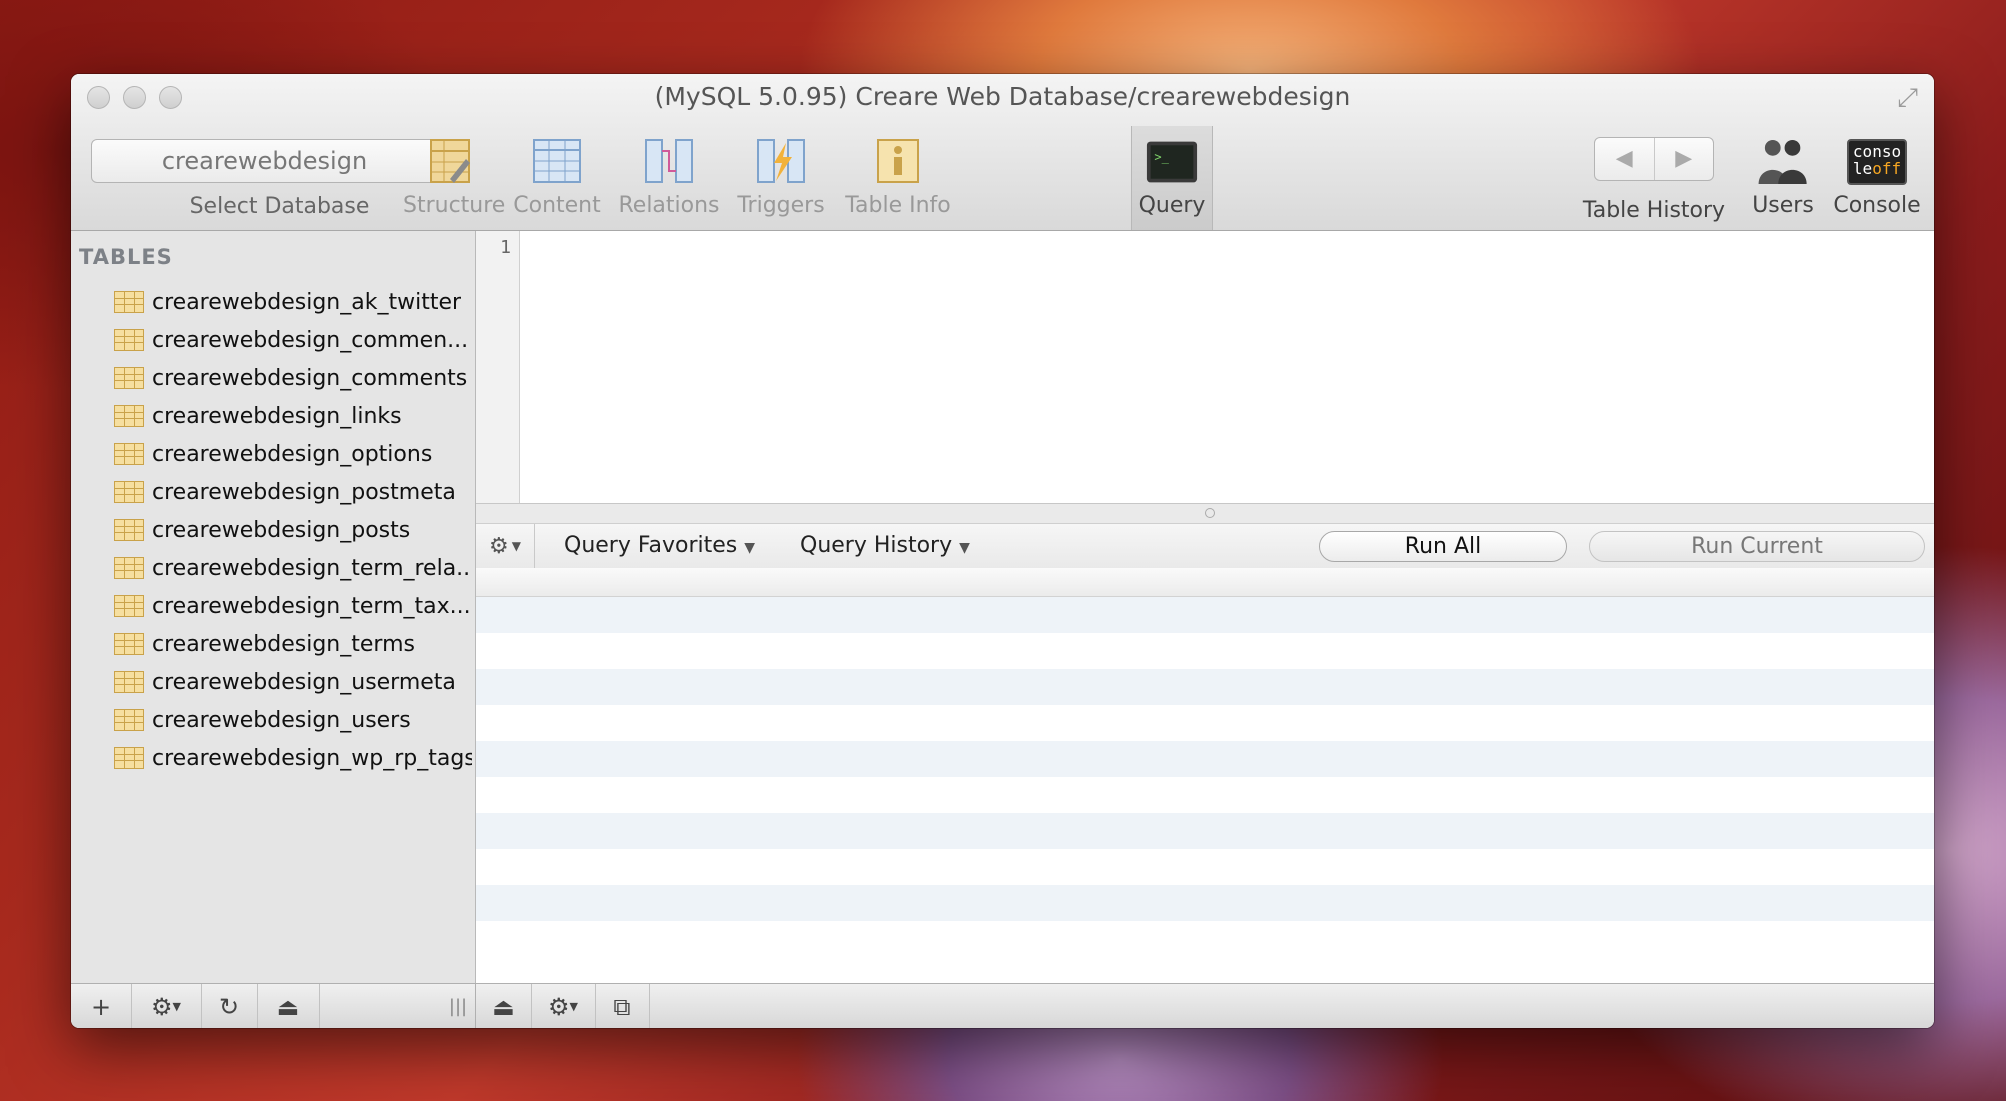 The image size is (2006, 1101). I want to click on table-actions-button: ⚙ ▼, so click(166, 1006).